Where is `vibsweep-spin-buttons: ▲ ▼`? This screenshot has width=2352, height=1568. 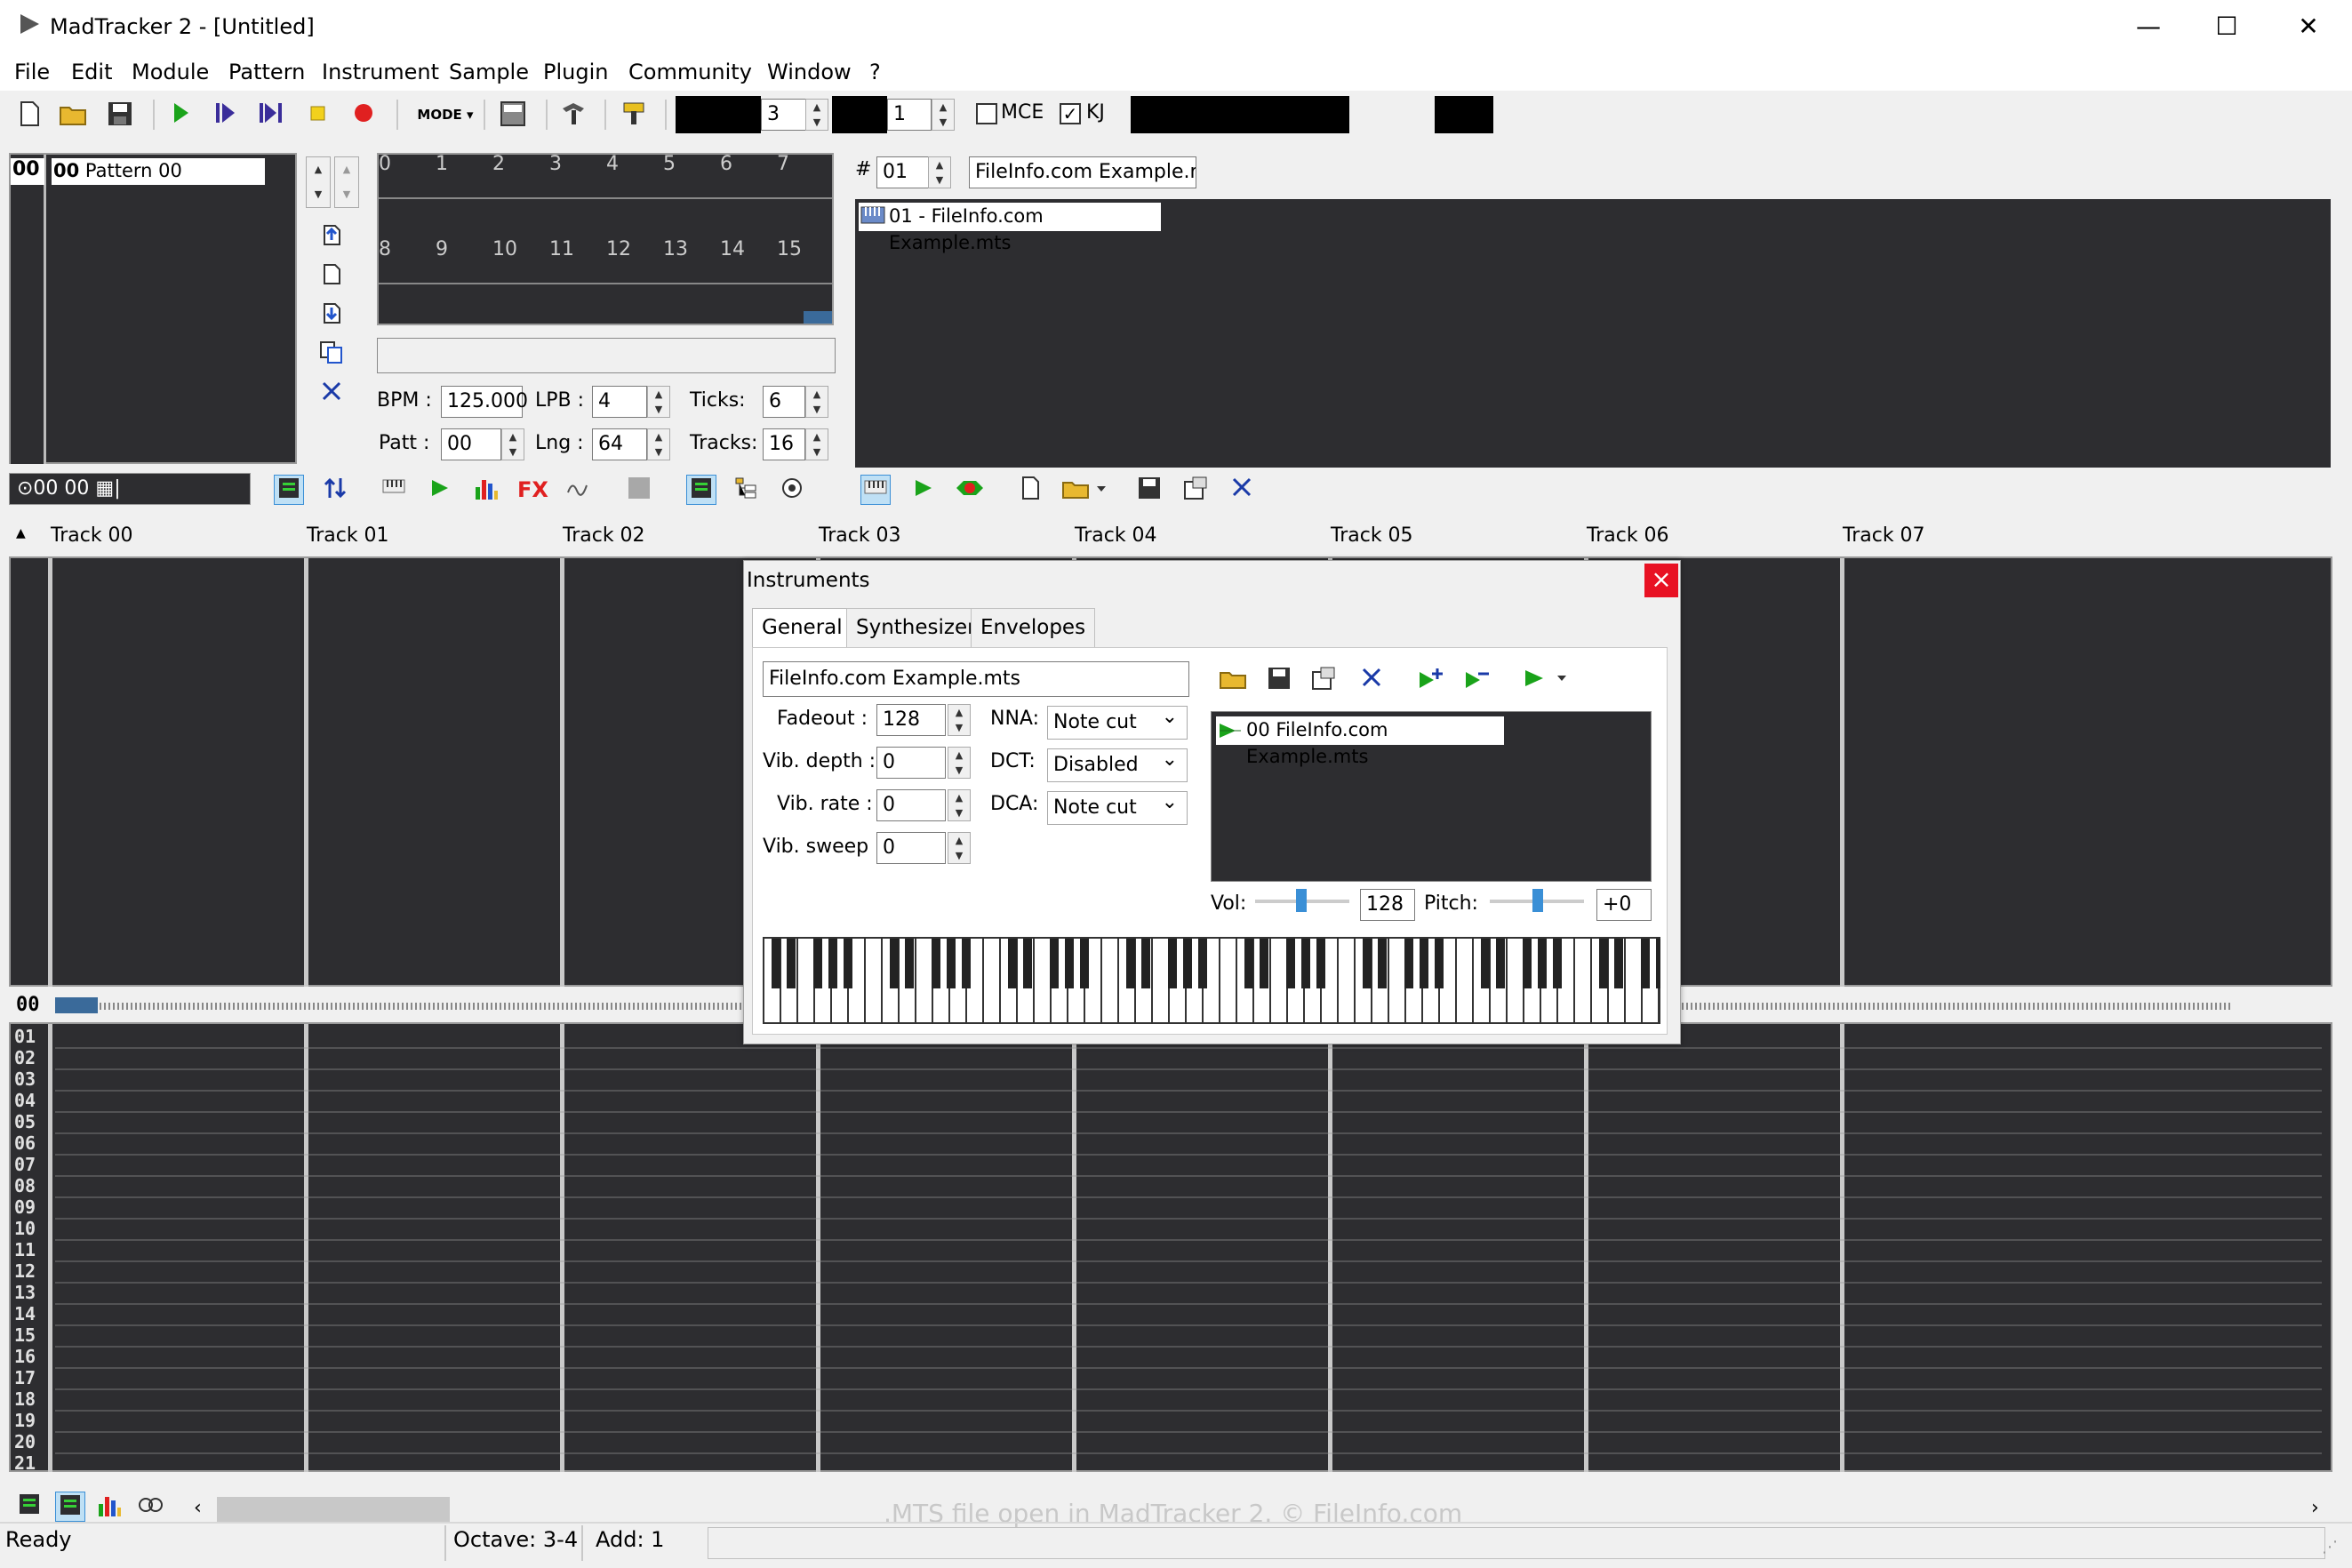 vibsweep-spin-buttons: ▲ ▼ is located at coordinates (959, 848).